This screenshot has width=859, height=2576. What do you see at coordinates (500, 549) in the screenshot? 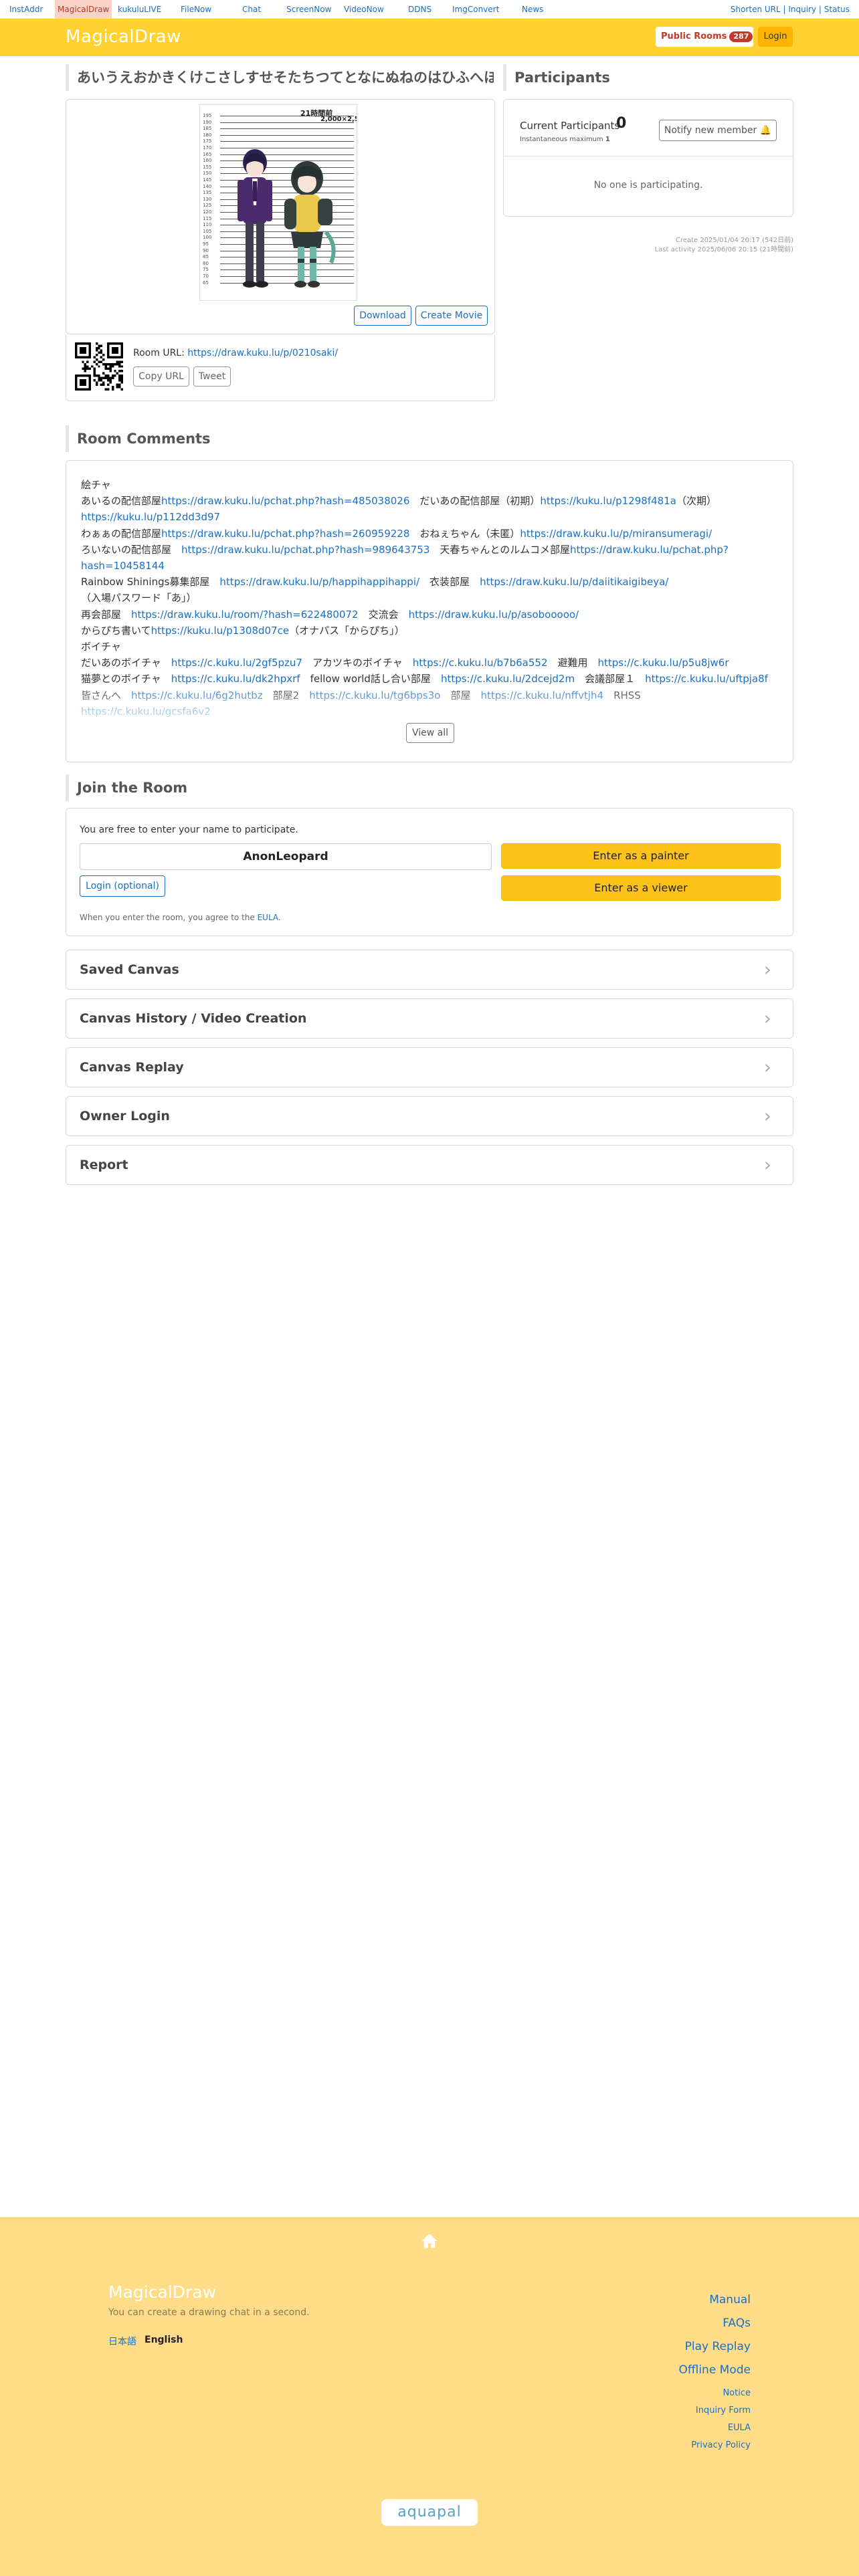
I see `comment-text: 天春ちゃんとのルムコメ部屋` at bounding box center [500, 549].